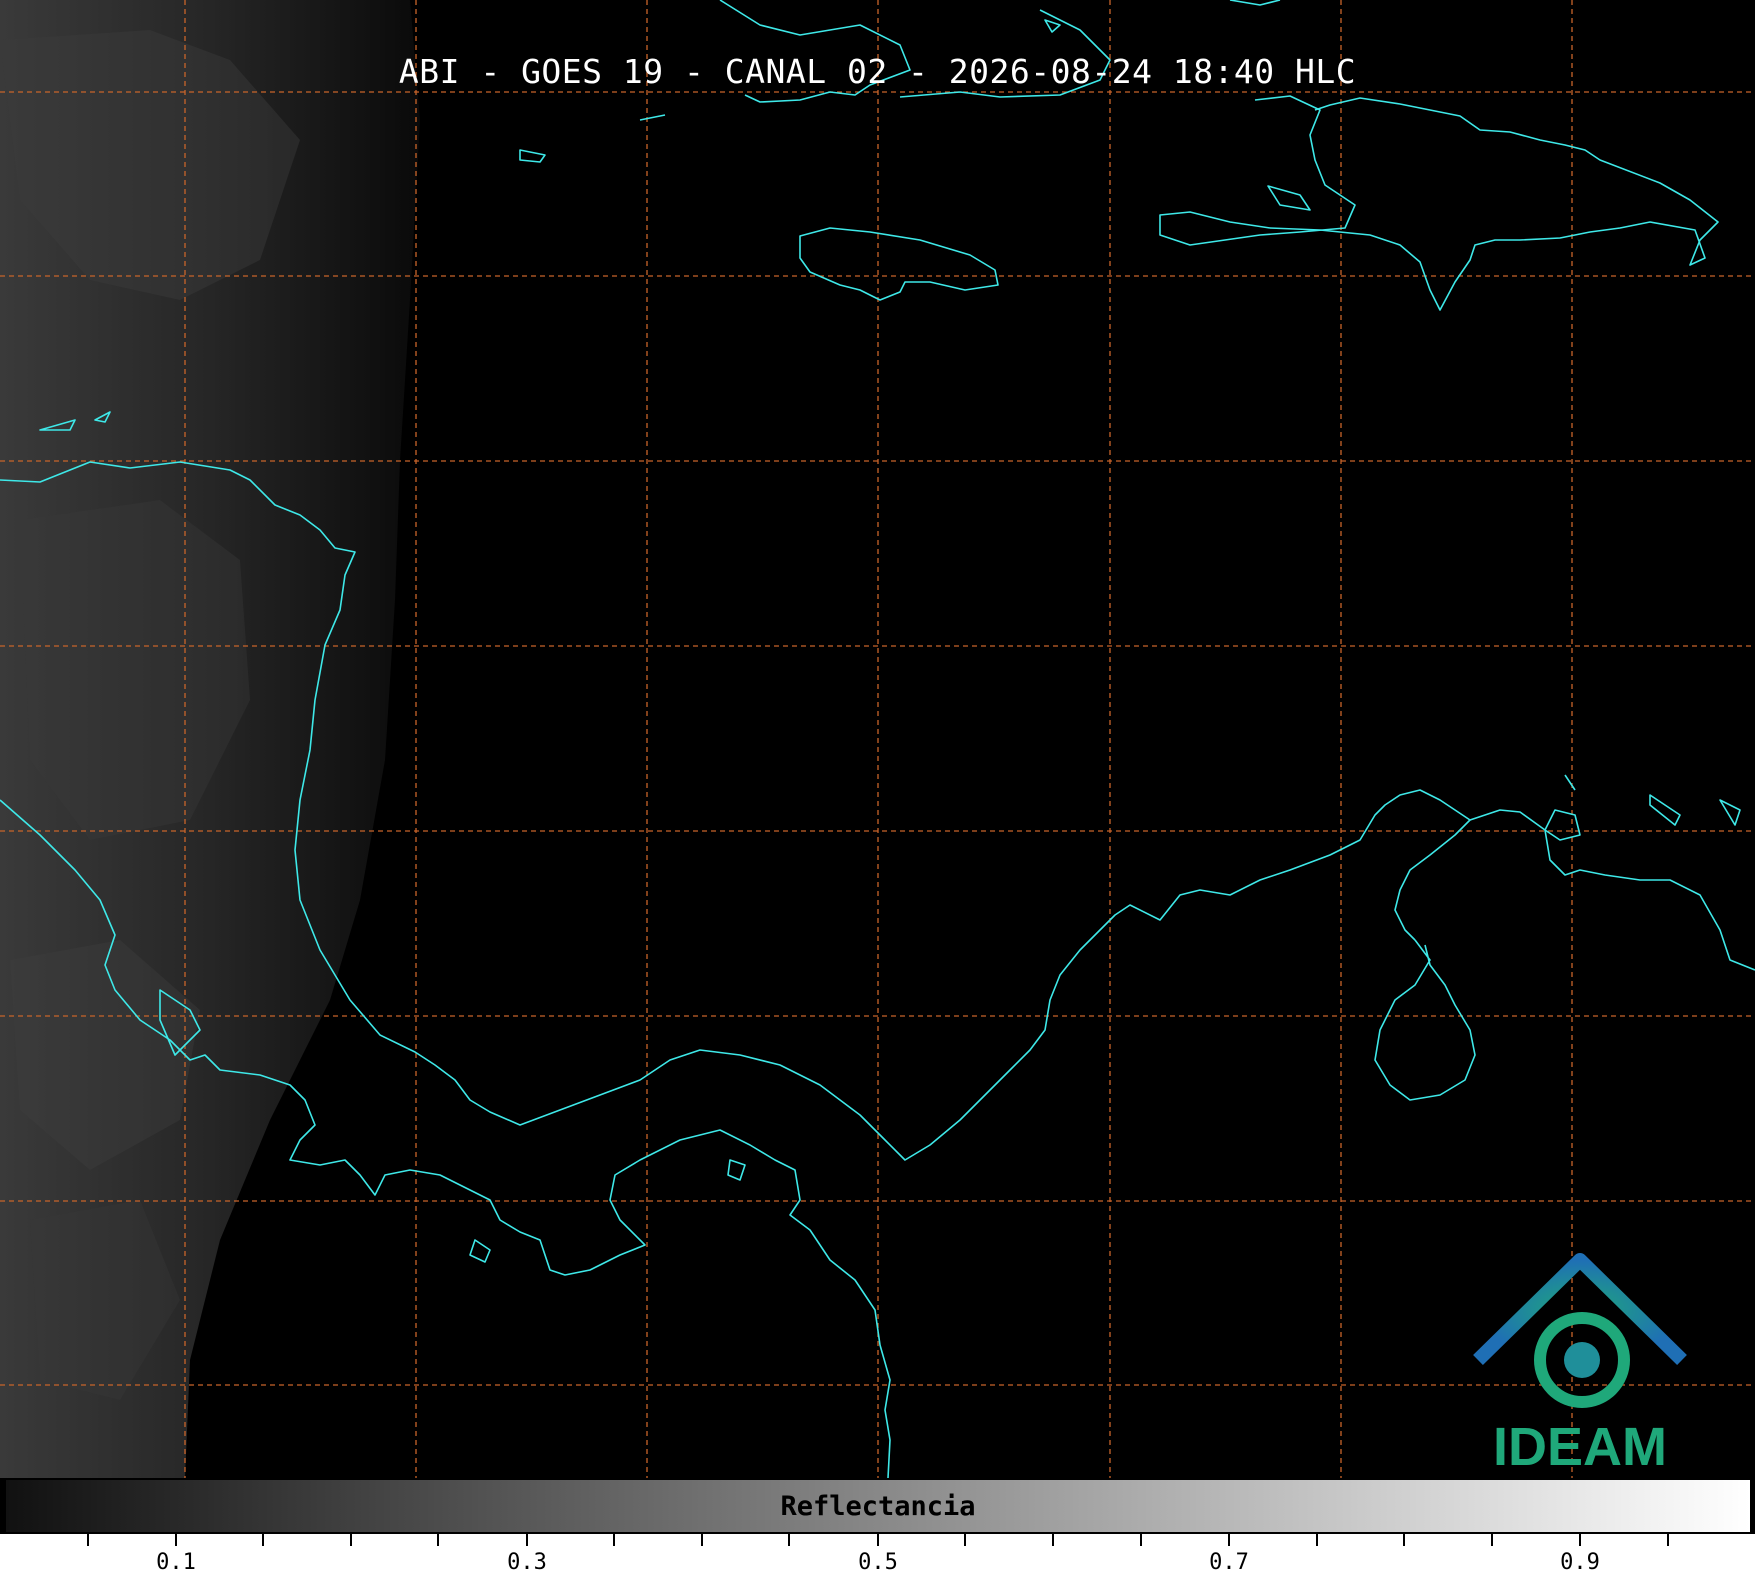  I want to click on tick-label: 0.5, so click(878, 1562).